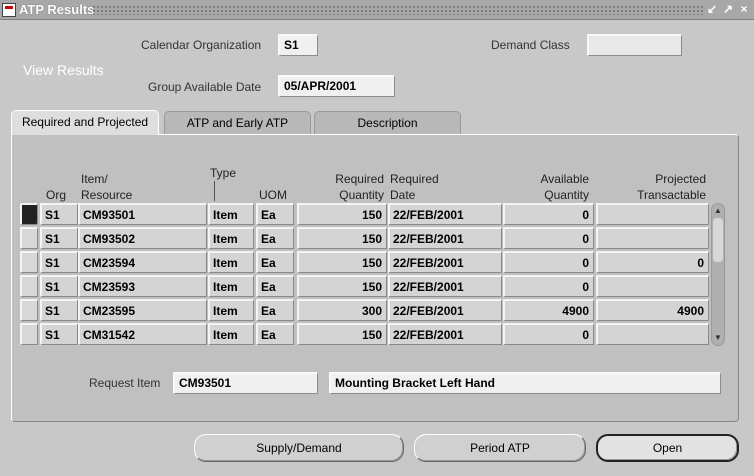 The image size is (754, 476). I want to click on cell-item: CM23593, so click(142, 286).